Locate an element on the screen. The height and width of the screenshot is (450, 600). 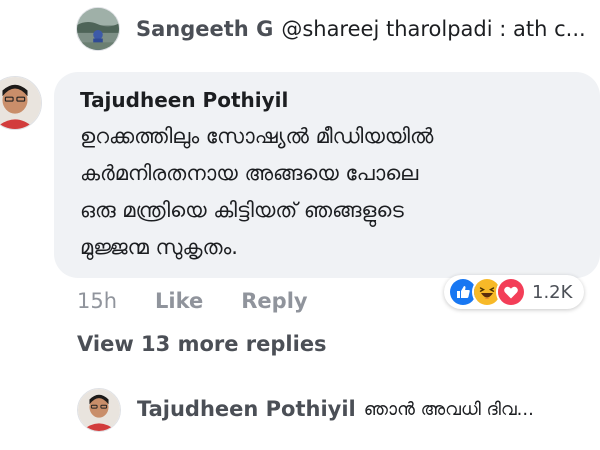
comment-actions: 15h Like Reply is located at coordinates (192, 301).